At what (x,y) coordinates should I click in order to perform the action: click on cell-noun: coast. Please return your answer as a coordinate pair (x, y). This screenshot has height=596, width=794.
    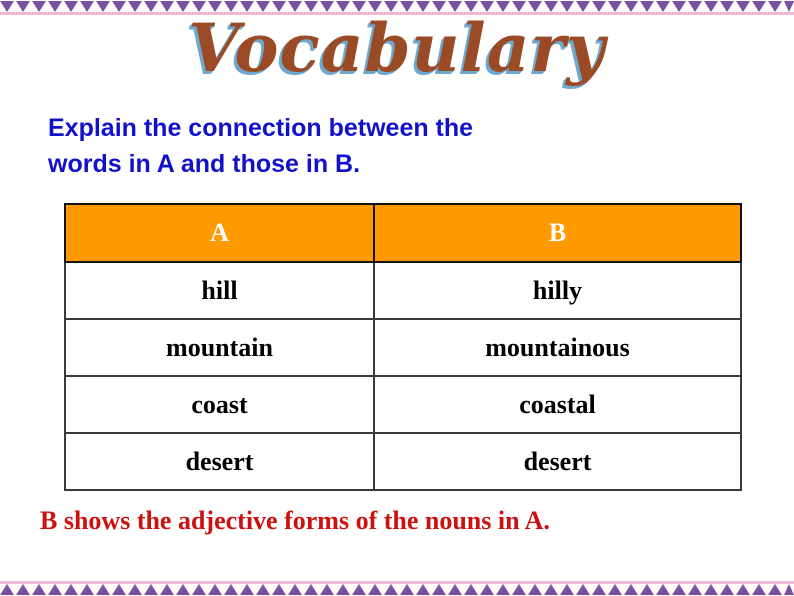
    Looking at the image, I should click on (219, 404).